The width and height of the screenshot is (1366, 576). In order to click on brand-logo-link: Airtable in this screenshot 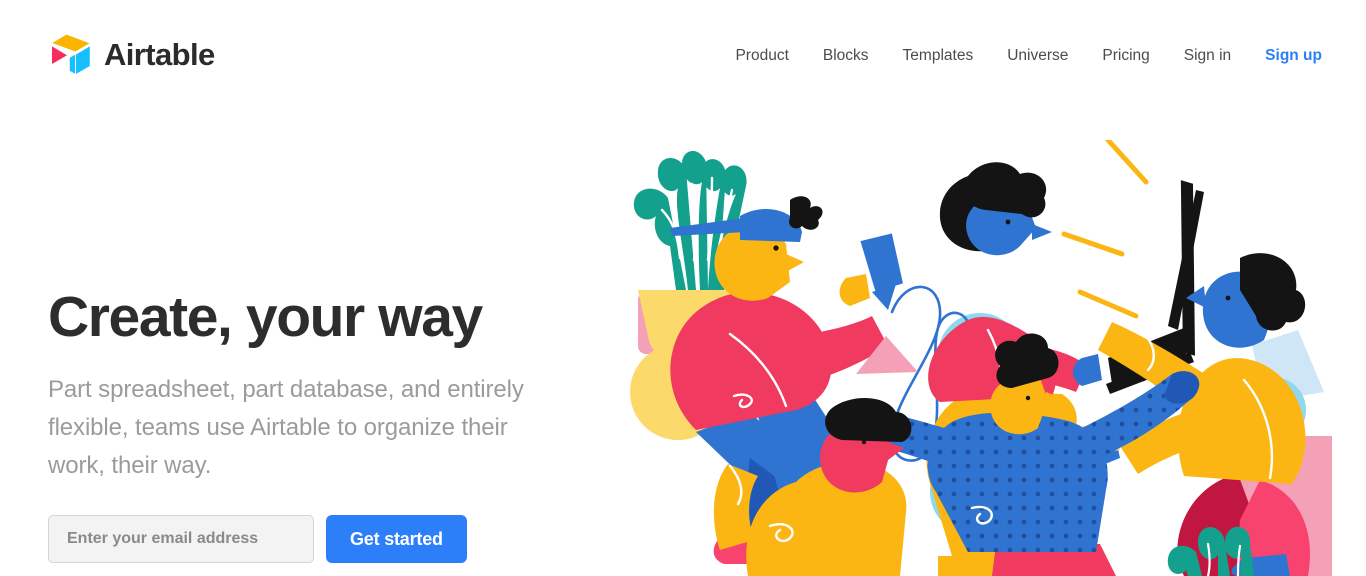, I will do `click(131, 54)`.